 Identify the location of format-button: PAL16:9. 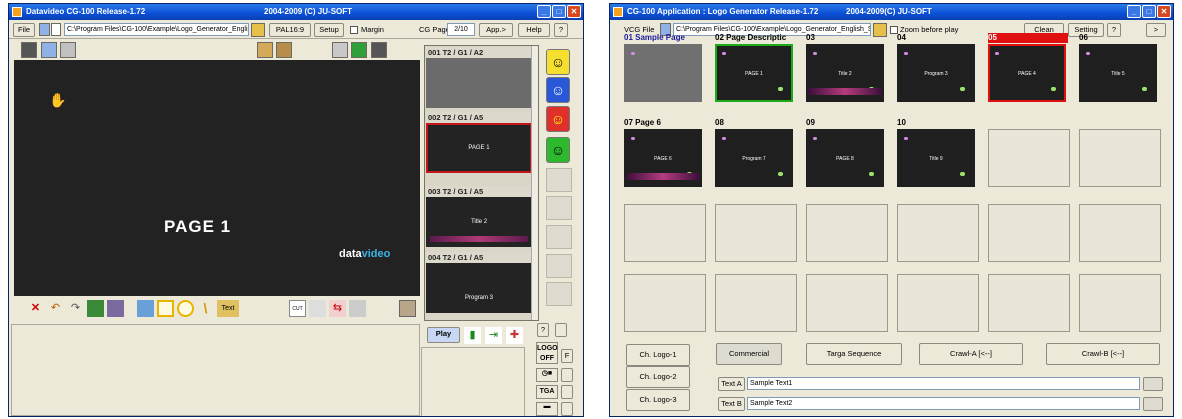
(290, 30).